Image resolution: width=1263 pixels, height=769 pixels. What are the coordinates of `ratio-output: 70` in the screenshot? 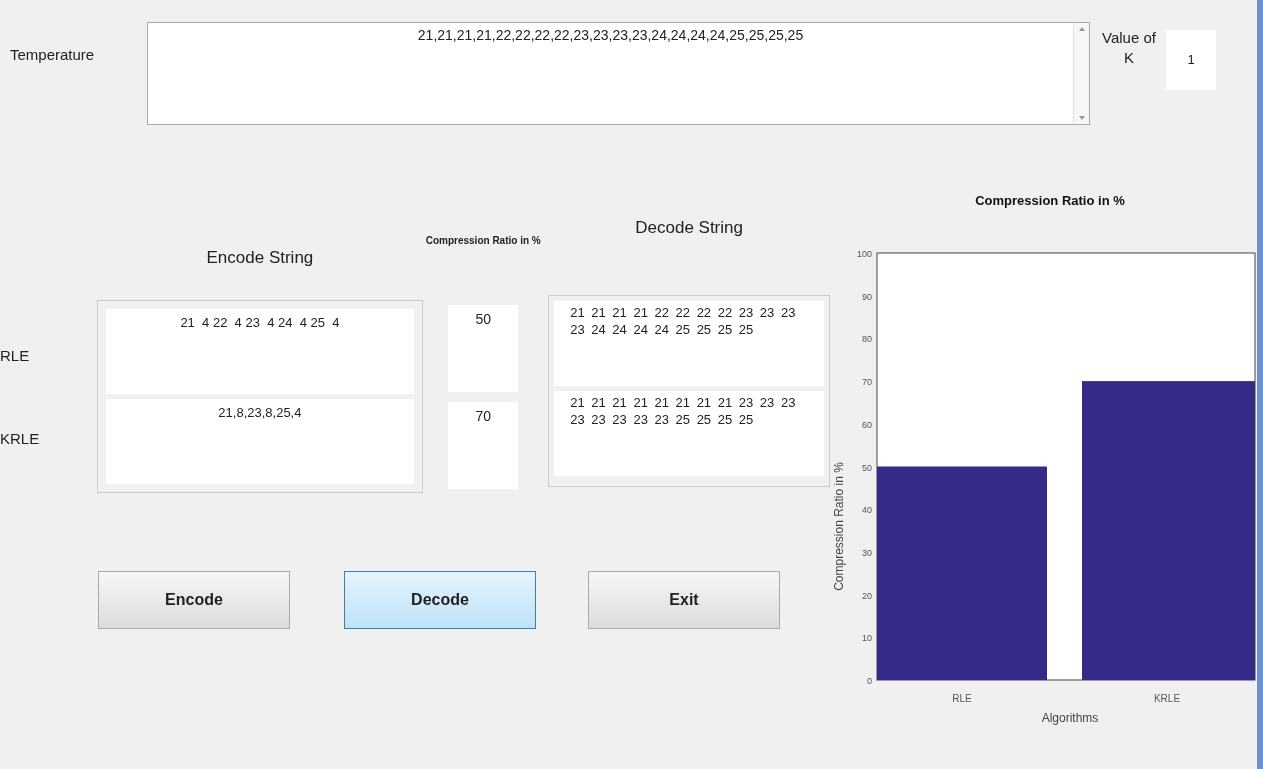 It's located at (483, 445).